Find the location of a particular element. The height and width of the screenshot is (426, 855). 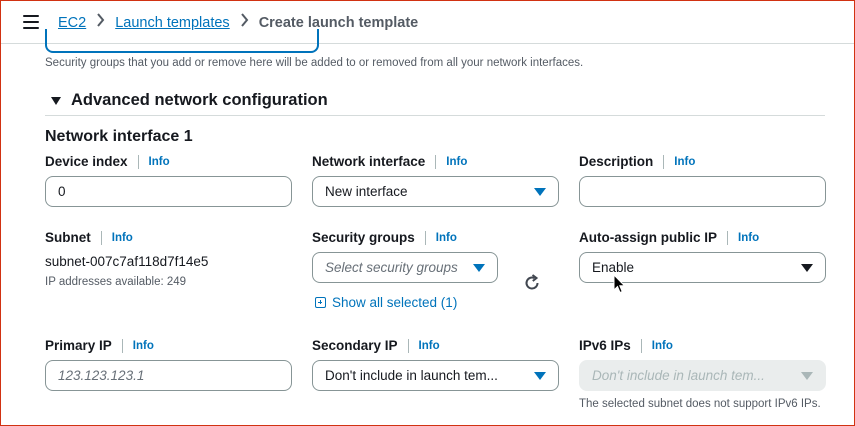

secondary-ip-label-row: Secondary IP Info is located at coordinates (376, 345).